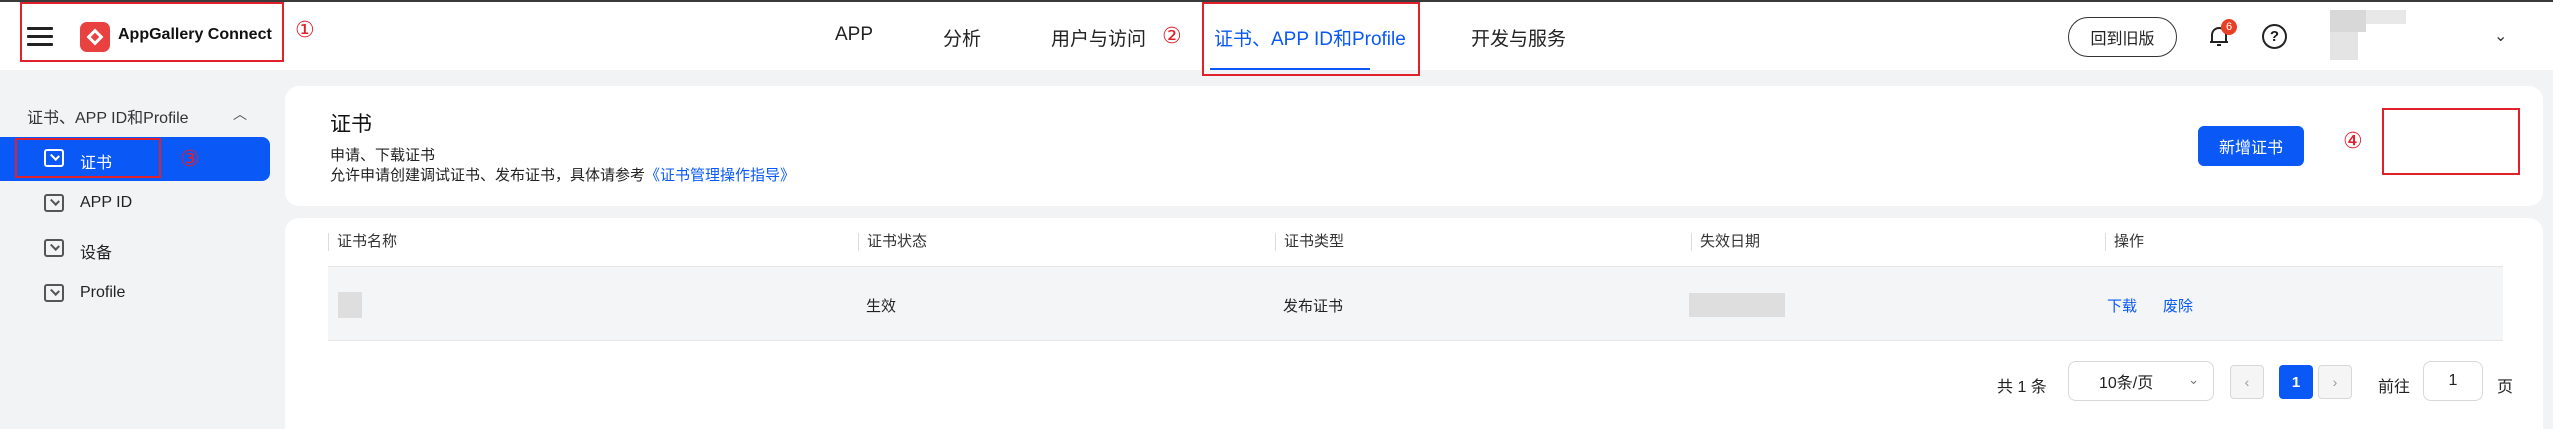 The height and width of the screenshot is (429, 2553). Describe the element at coordinates (54, 293) in the screenshot. I see `profile-icon` at that location.